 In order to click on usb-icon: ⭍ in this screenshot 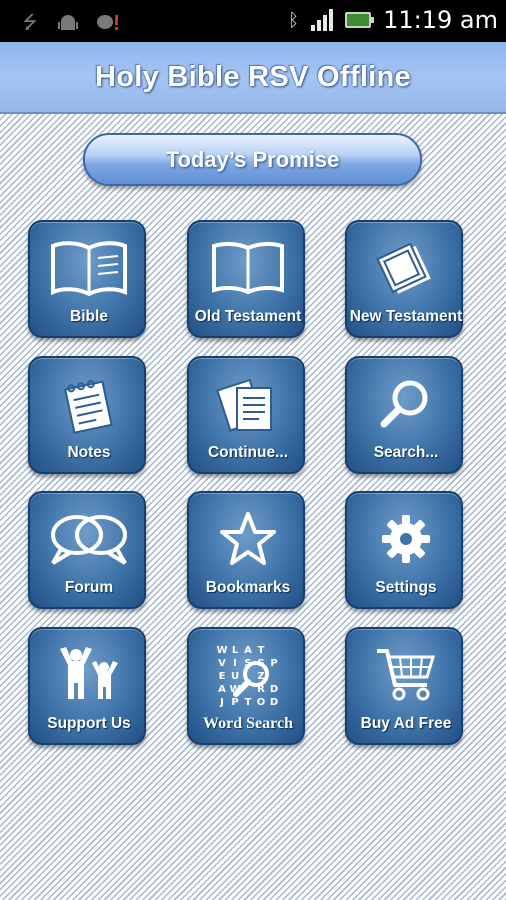, I will do `click(30, 22)`.